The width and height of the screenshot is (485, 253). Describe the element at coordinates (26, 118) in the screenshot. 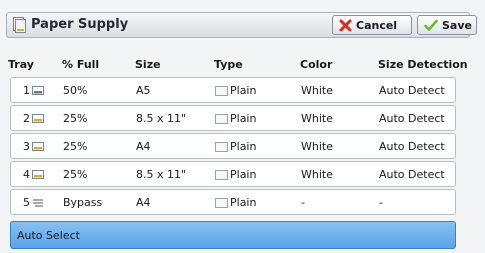

I see `tray-number: 2` at that location.